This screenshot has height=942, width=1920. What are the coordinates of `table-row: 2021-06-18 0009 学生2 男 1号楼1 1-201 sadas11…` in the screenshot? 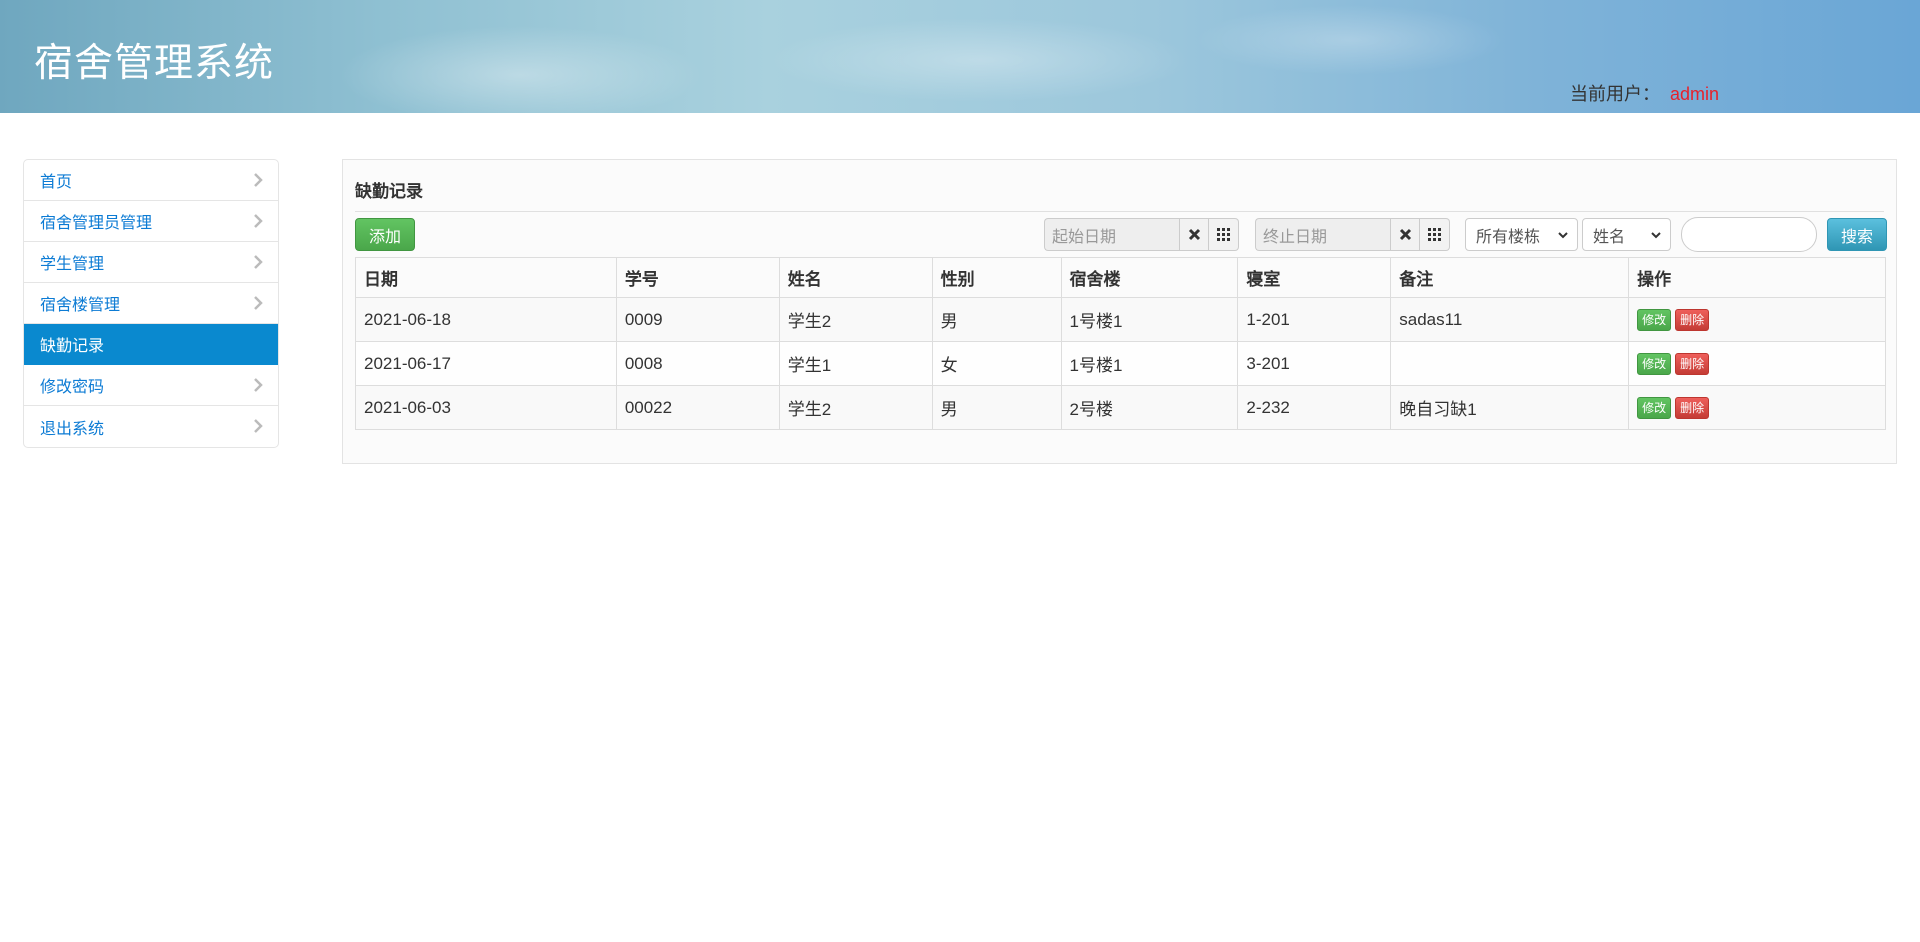 It's located at (1120, 319).